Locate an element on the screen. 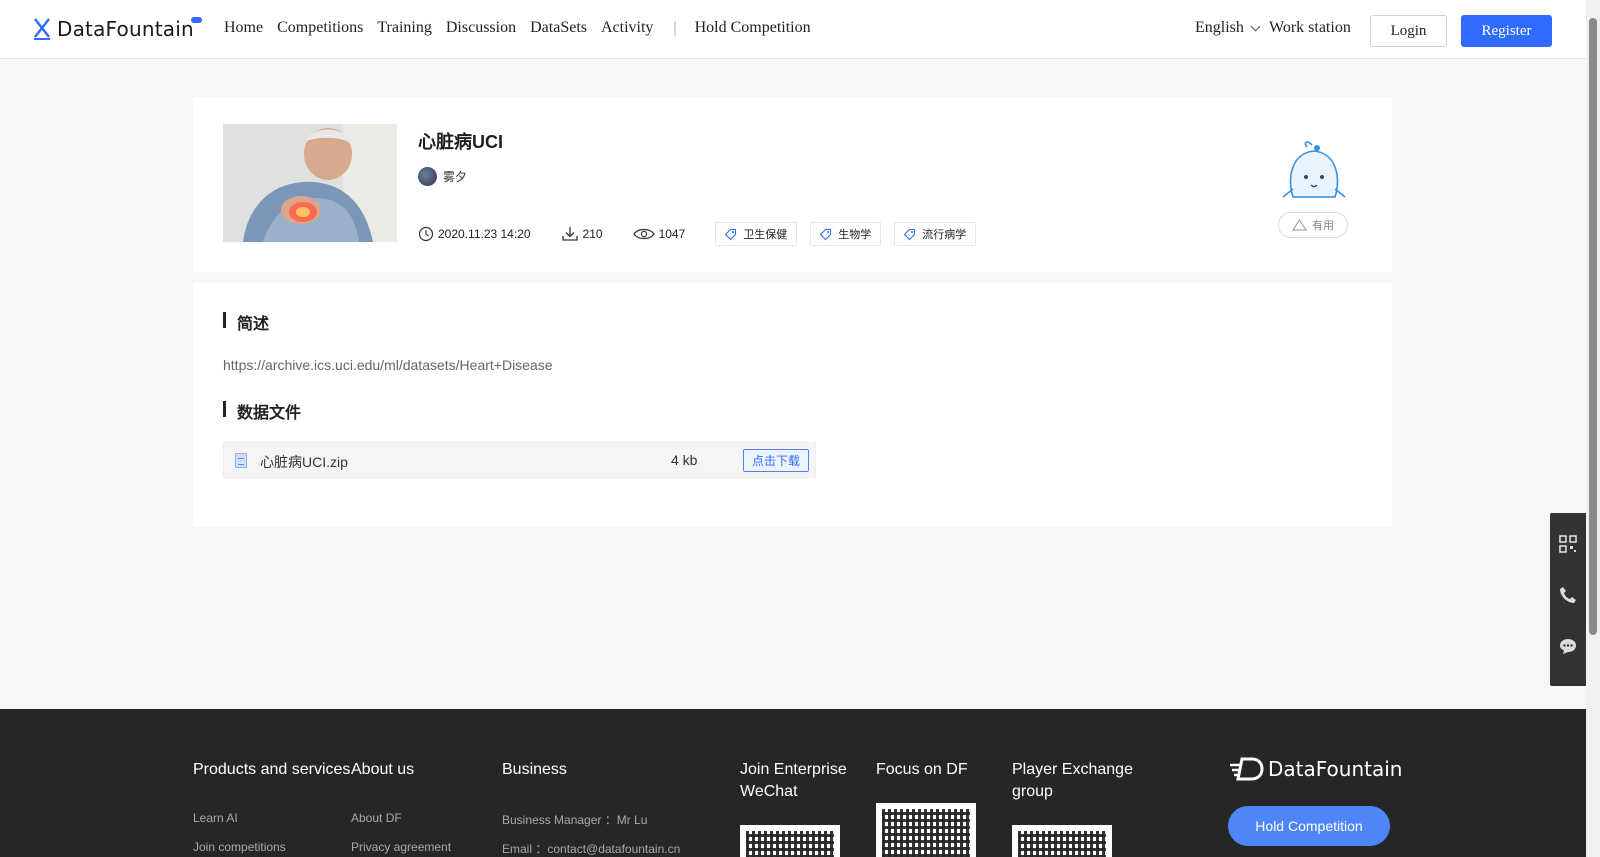 The image size is (1600, 857). tag-label: 卫生保健 is located at coordinates (765, 235).